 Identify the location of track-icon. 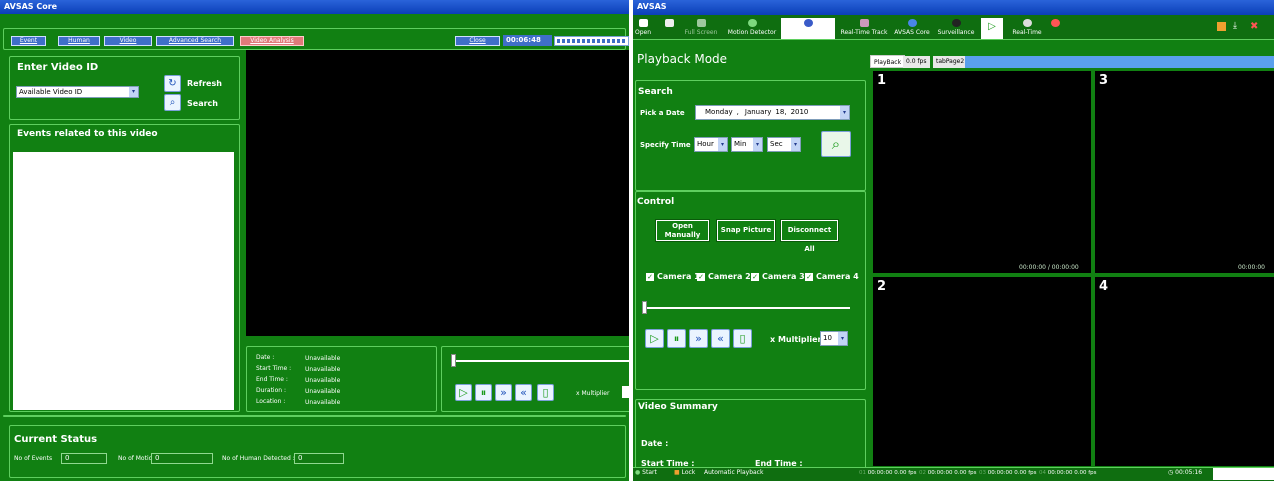
(864, 23).